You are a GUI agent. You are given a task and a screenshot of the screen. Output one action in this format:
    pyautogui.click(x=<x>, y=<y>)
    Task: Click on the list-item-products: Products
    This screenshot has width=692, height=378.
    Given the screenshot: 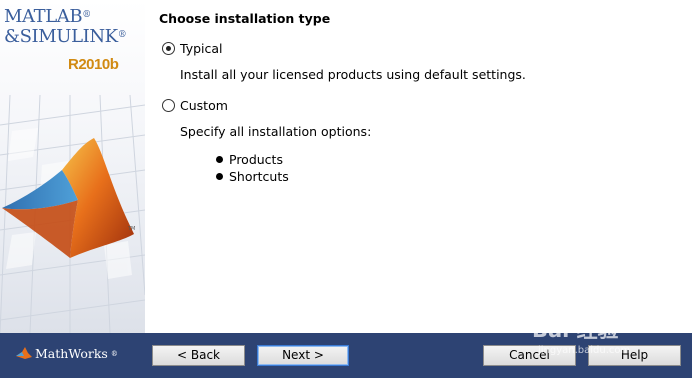 What is the action you would take?
    pyautogui.click(x=256, y=159)
    